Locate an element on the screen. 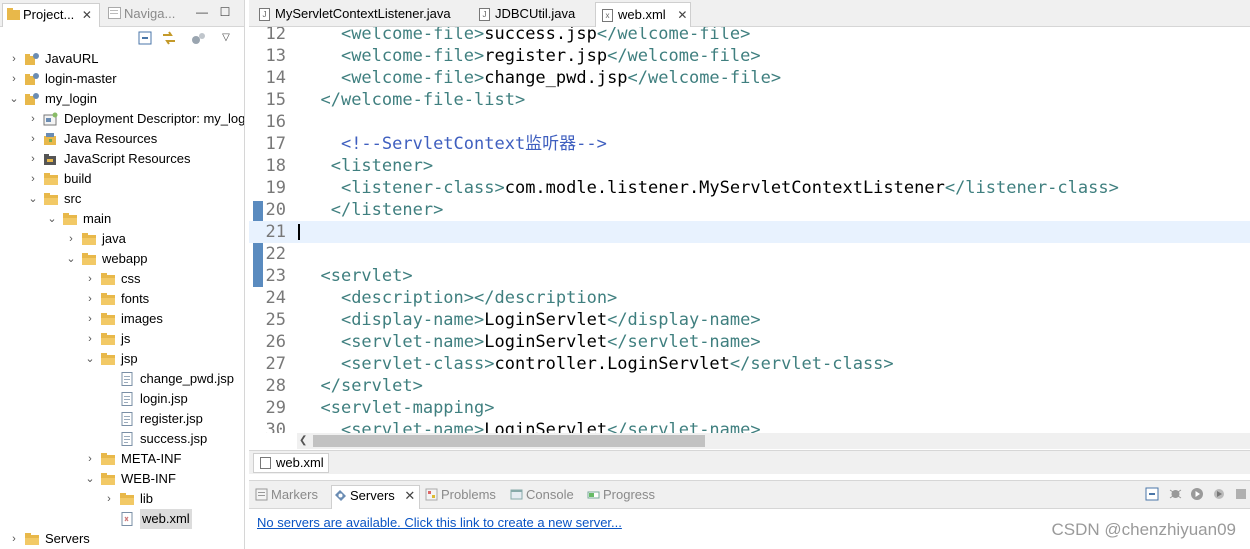 The height and width of the screenshot is (549, 1250). tab-source-web-xml: web.xml is located at coordinates (291, 463).